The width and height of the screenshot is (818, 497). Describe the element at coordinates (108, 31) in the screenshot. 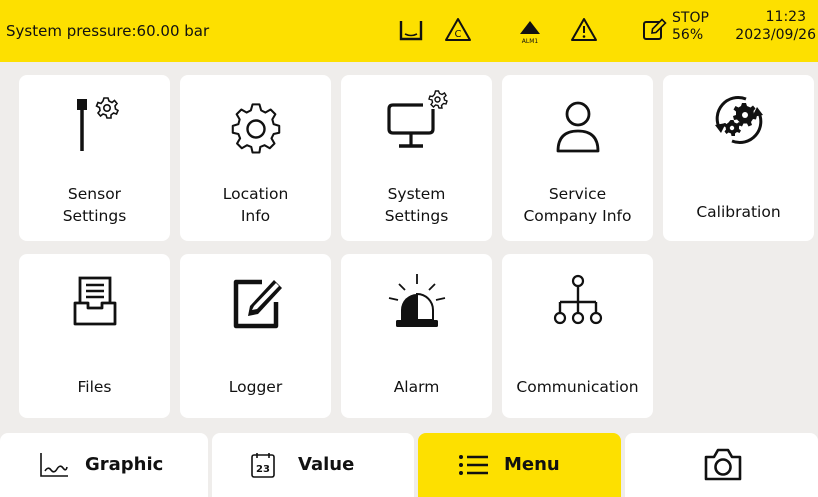

I see `system-pressure-text: System pressure:60.00 bar` at that location.